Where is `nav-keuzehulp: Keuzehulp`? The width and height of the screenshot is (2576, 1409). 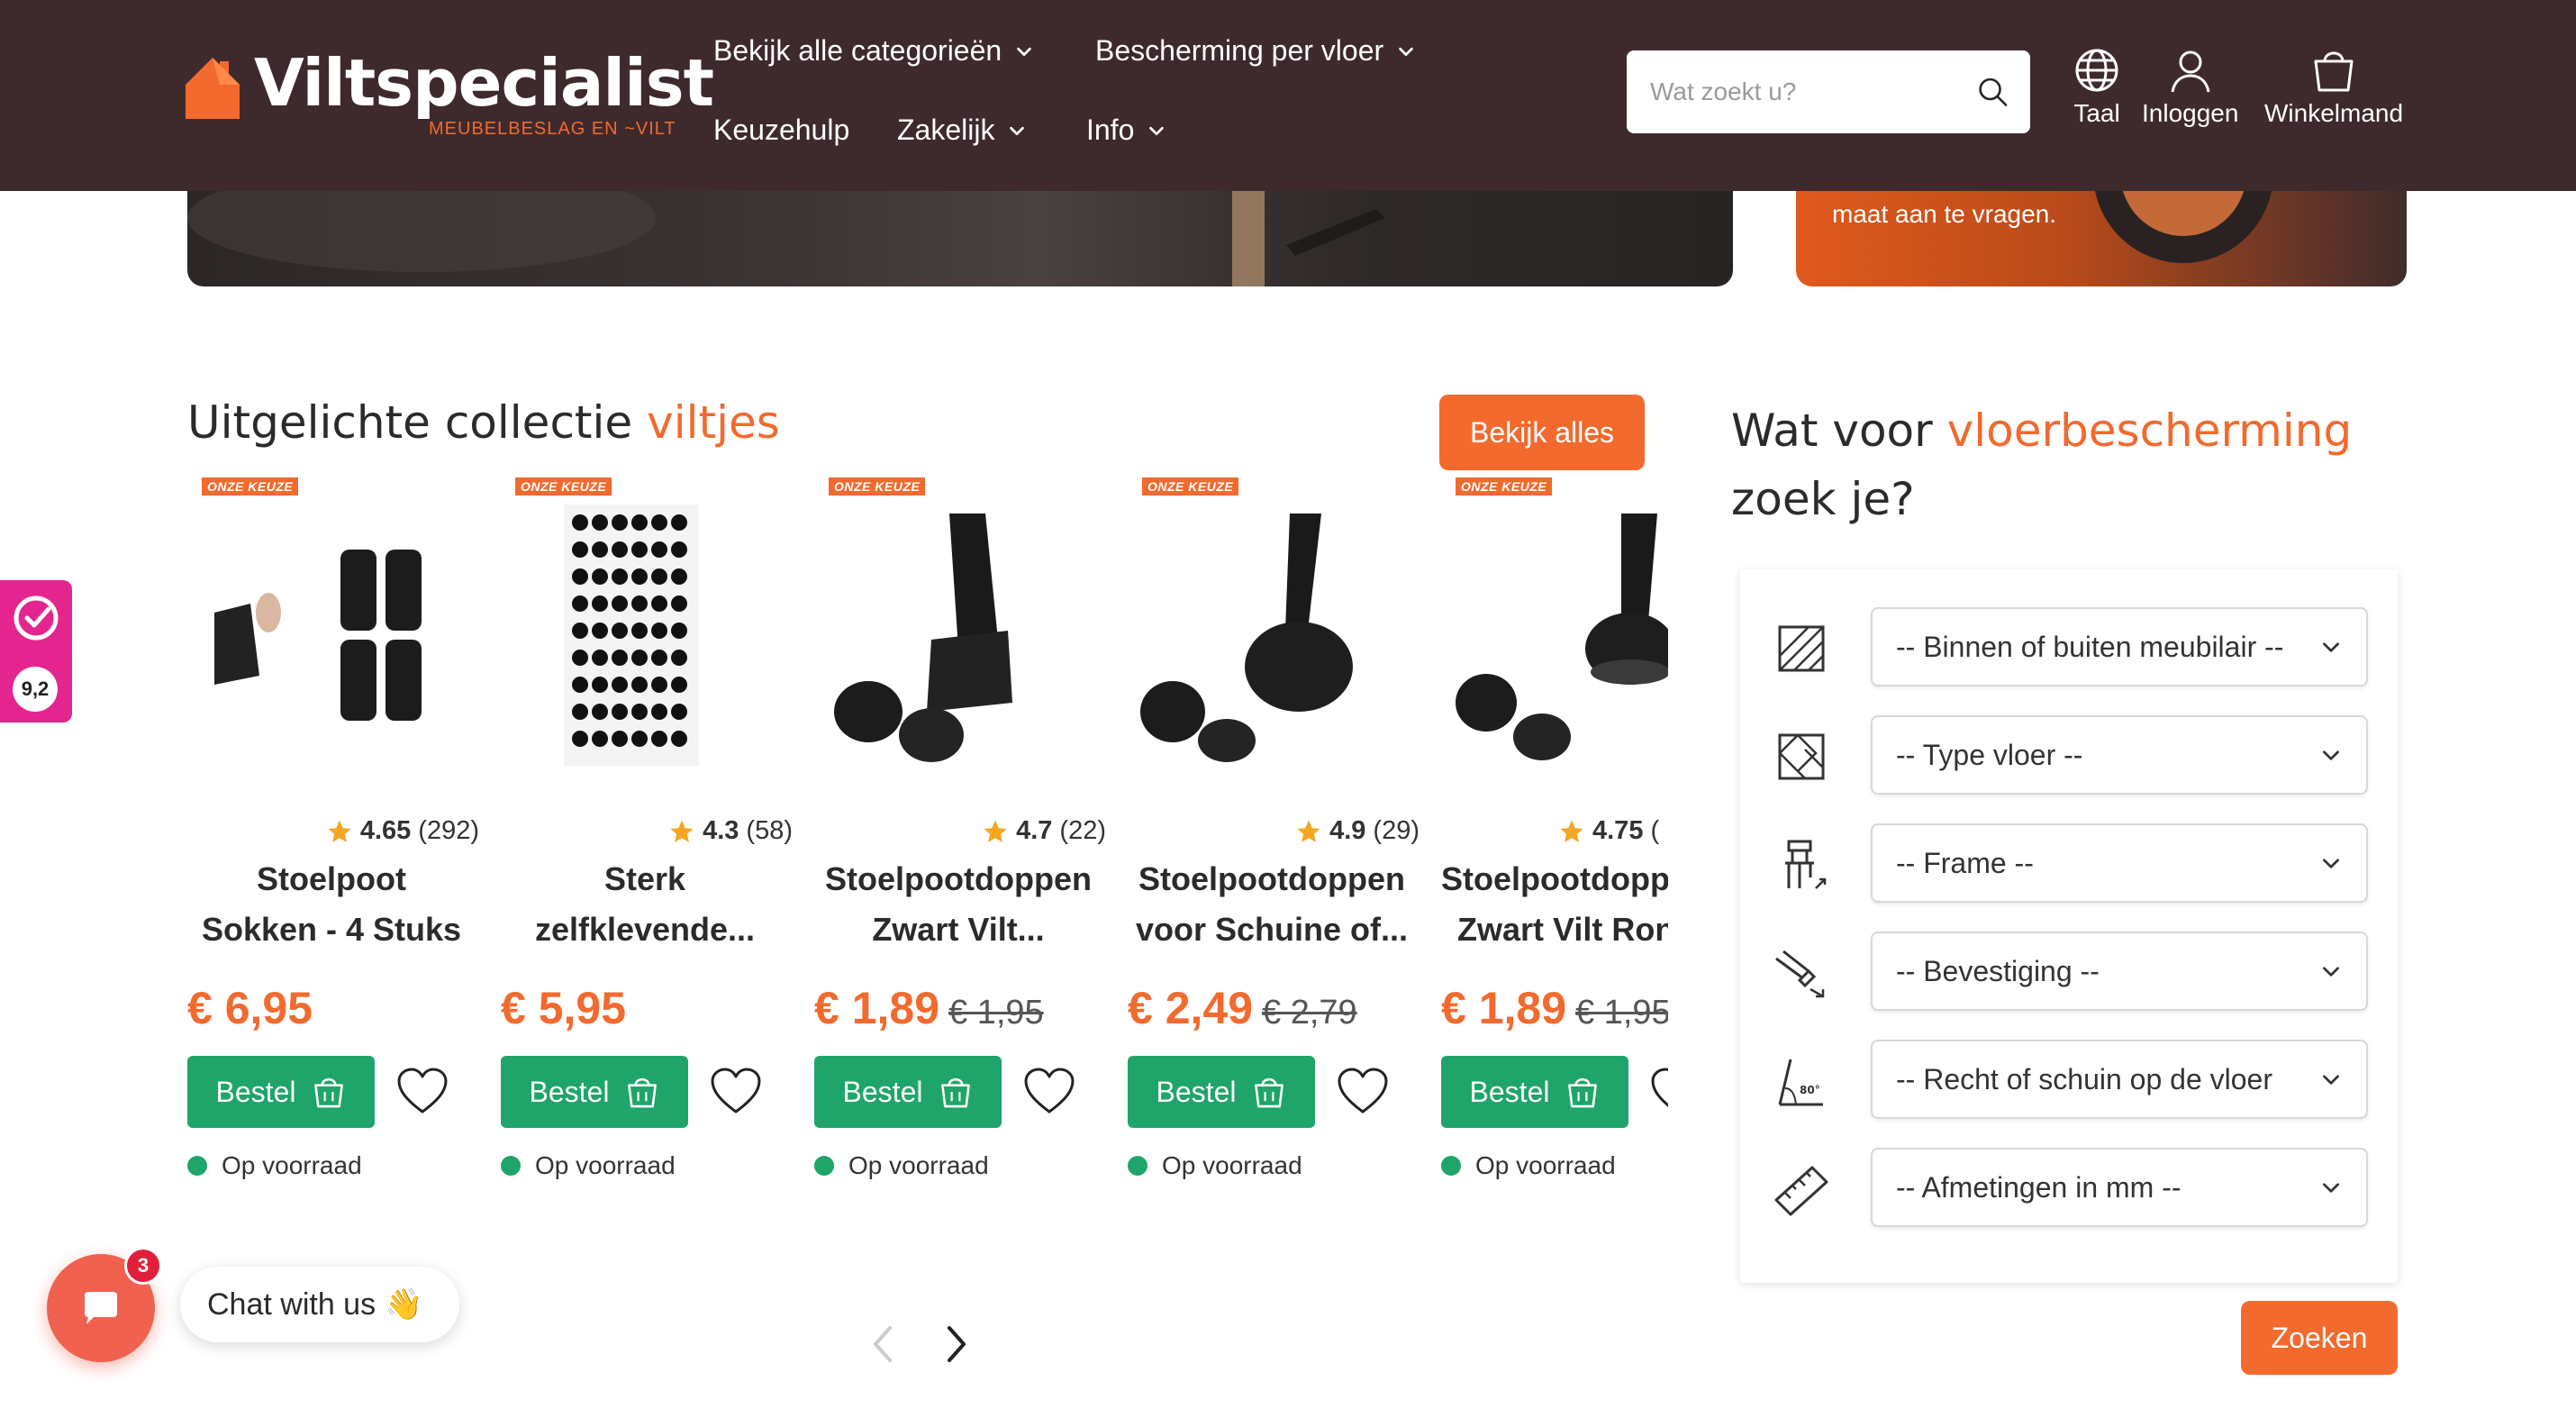 nav-keuzehulp: Keuzehulp is located at coordinates (781, 131).